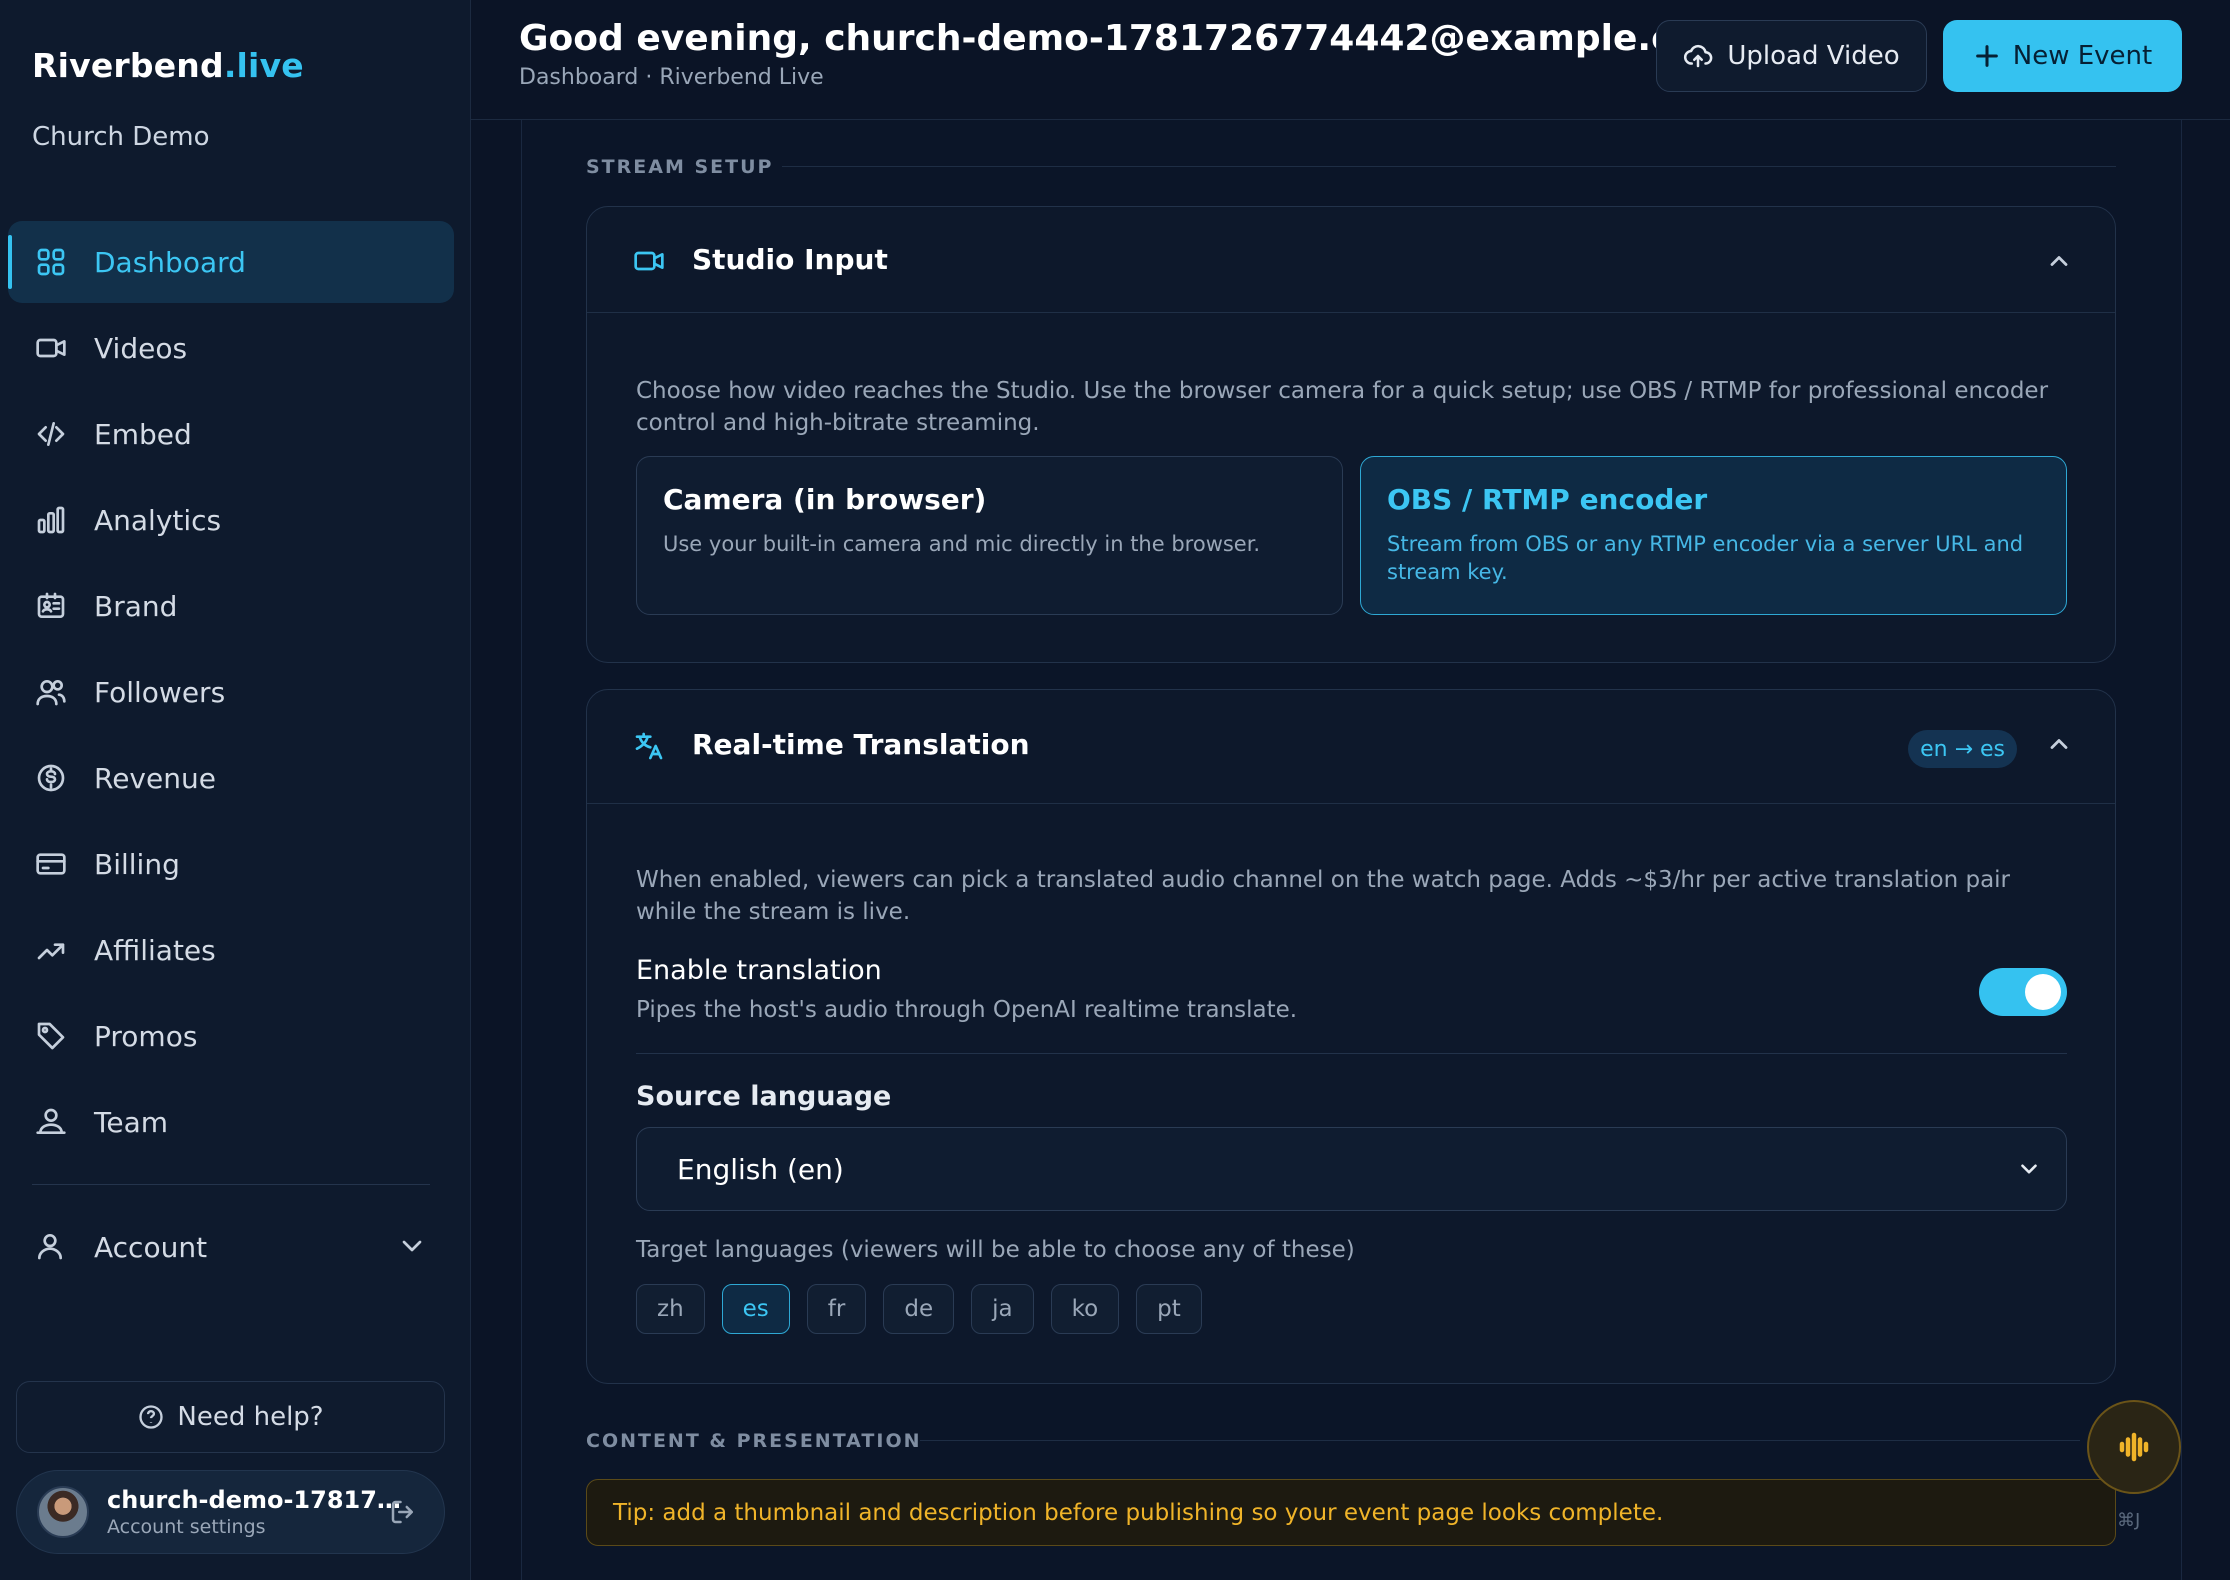 This screenshot has width=2230, height=1580. What do you see at coordinates (155, 778) in the screenshot?
I see `sidebar-item-label: Revenue` at bounding box center [155, 778].